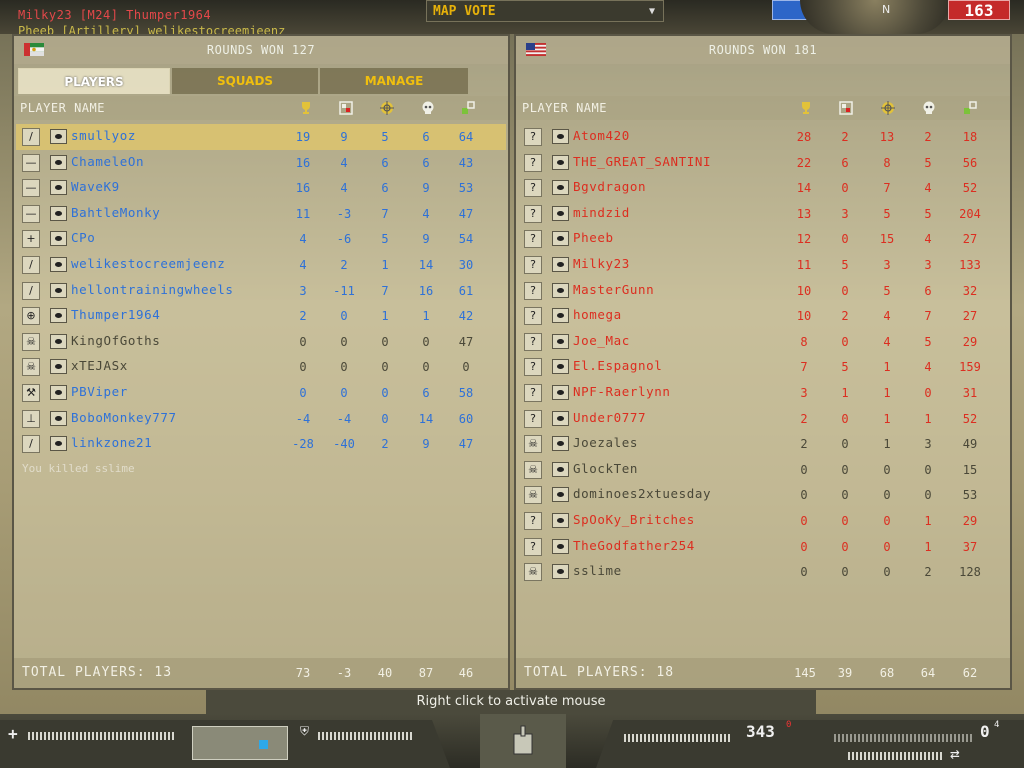 This screenshot has width=1024, height=768. Describe the element at coordinates (763, 470) in the screenshot. I see `player-row: ☠ GlockTen 0 0 0 0 15` at that location.